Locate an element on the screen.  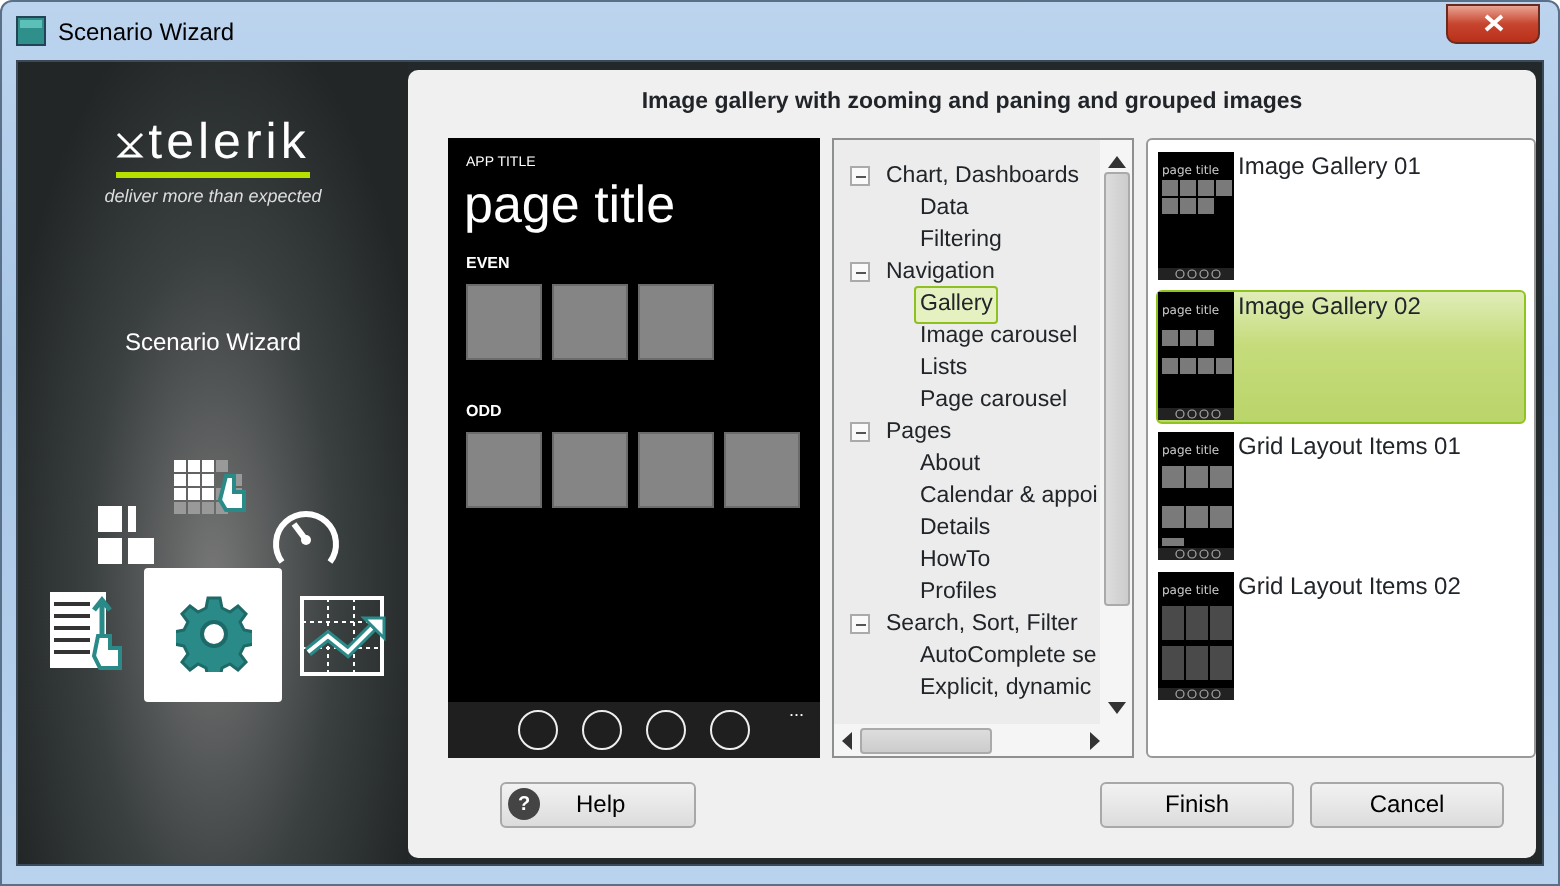
group-label: ODD is located at coordinates (485, 411).